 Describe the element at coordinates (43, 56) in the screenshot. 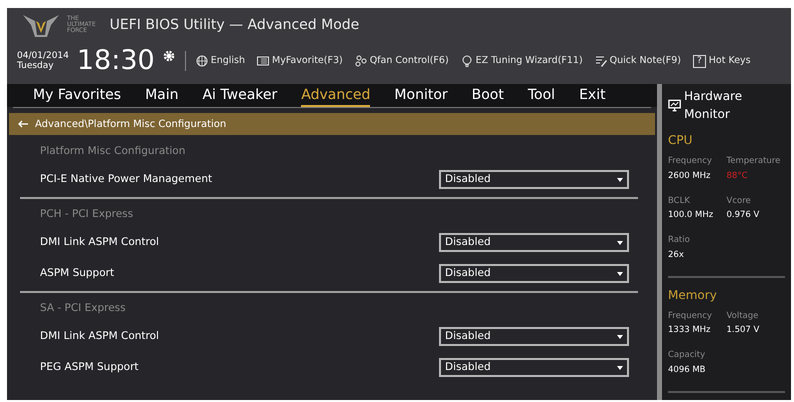

I see `date-text: 04/01/2014` at that location.